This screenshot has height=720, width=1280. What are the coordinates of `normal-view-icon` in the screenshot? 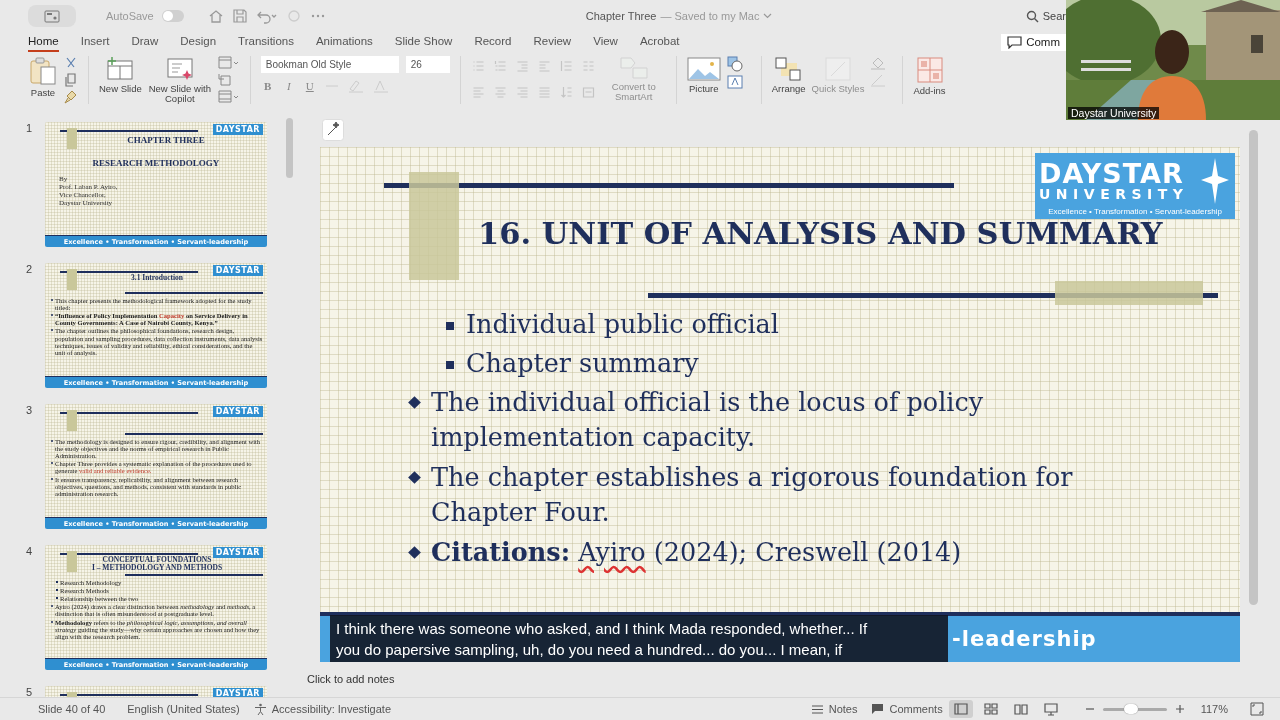 It's located at (960, 709).